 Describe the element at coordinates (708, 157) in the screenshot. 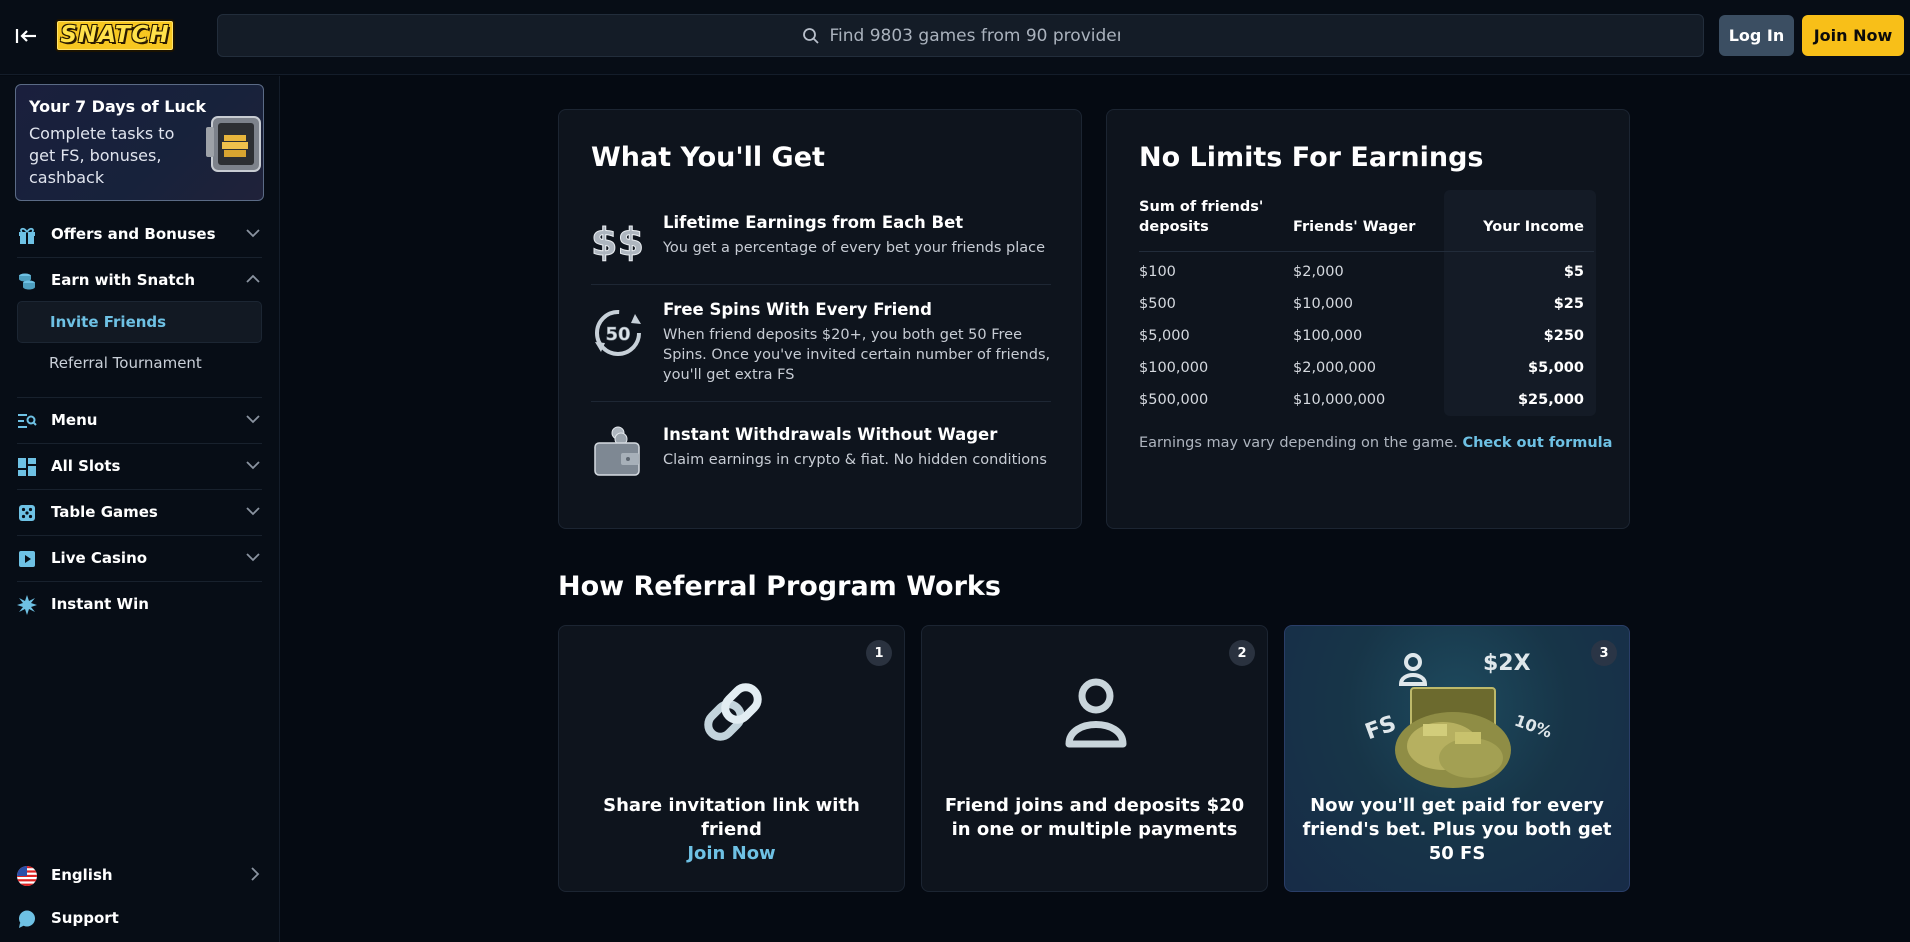

I see `what-you-get-title: What You'll Get` at that location.